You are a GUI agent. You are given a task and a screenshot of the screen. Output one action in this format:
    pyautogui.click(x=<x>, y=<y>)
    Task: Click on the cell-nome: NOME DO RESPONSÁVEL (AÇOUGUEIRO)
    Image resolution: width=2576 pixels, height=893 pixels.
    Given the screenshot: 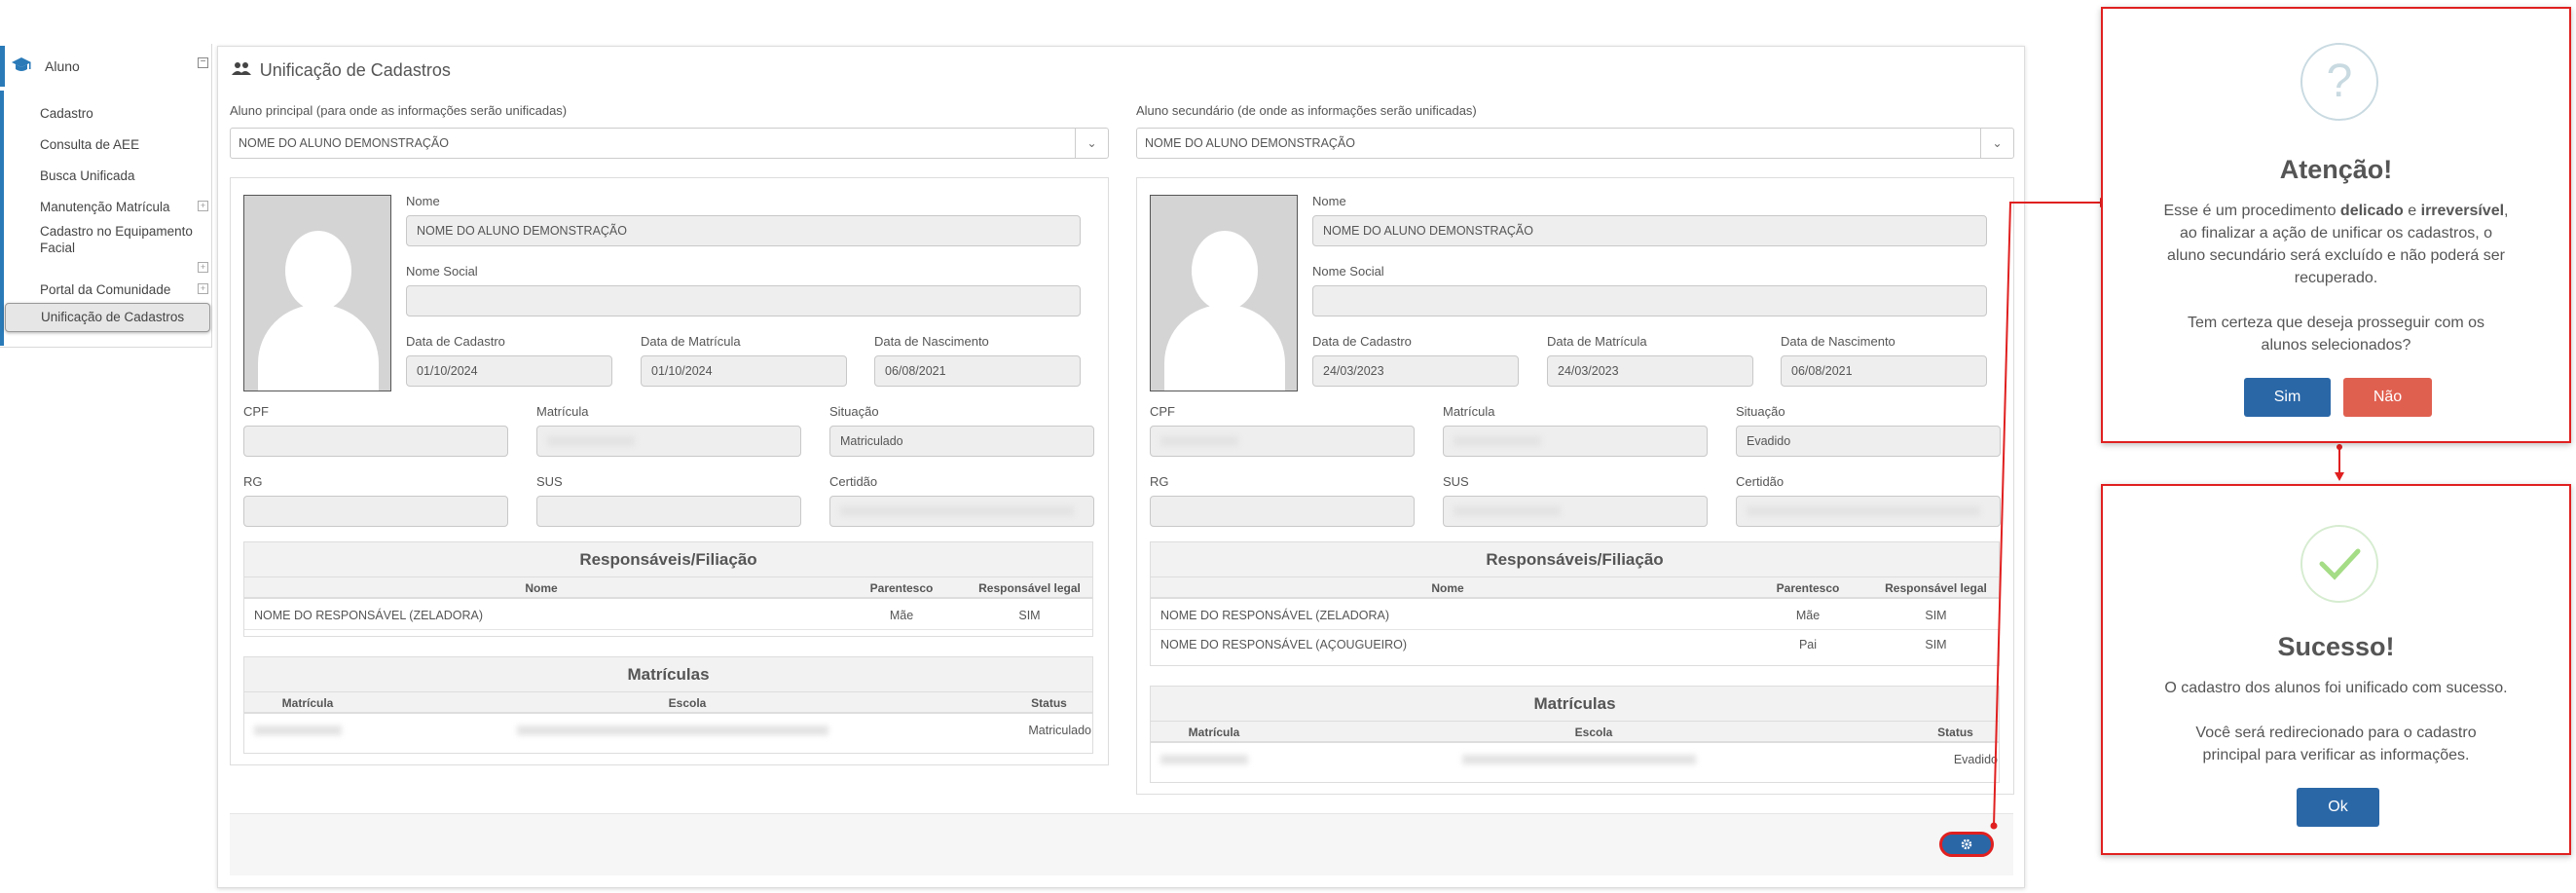 What is the action you would take?
    pyautogui.click(x=1284, y=645)
    